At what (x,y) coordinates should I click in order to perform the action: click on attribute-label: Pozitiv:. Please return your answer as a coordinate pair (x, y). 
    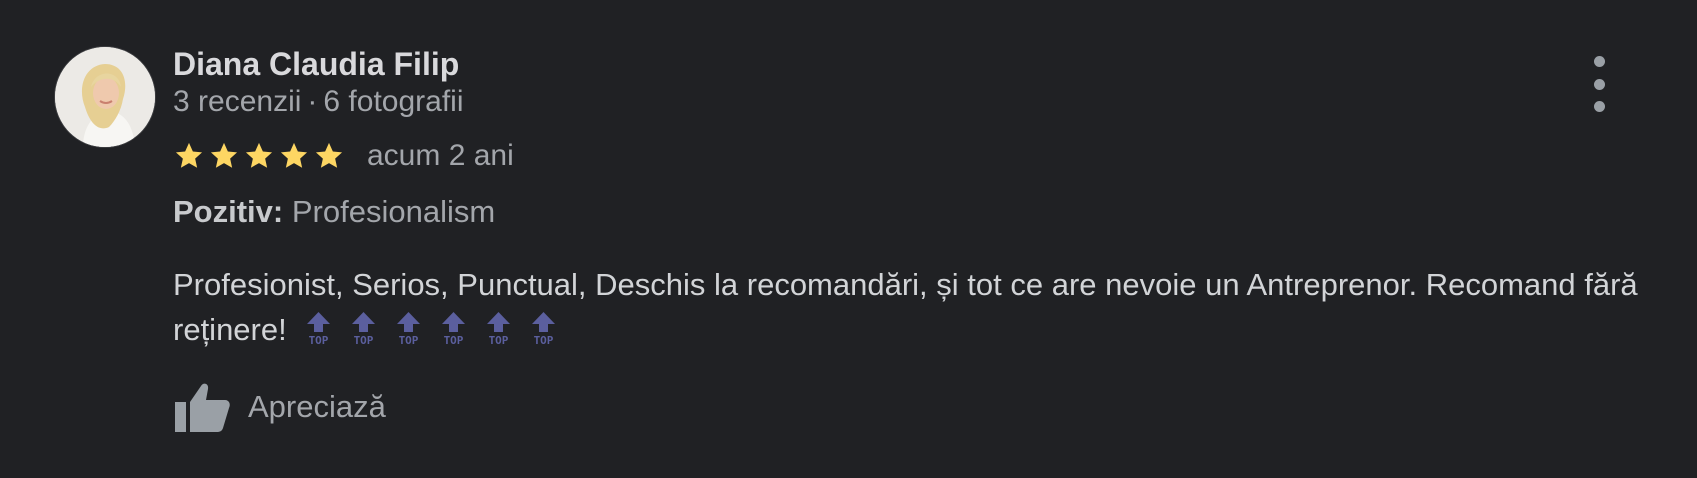
    Looking at the image, I should click on (228, 211).